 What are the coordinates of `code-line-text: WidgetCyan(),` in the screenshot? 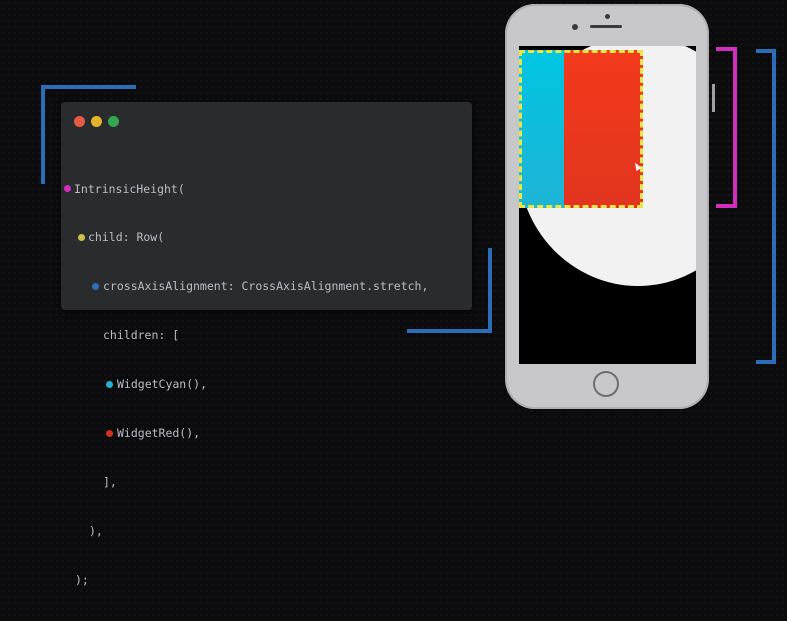 It's located at (162, 384).